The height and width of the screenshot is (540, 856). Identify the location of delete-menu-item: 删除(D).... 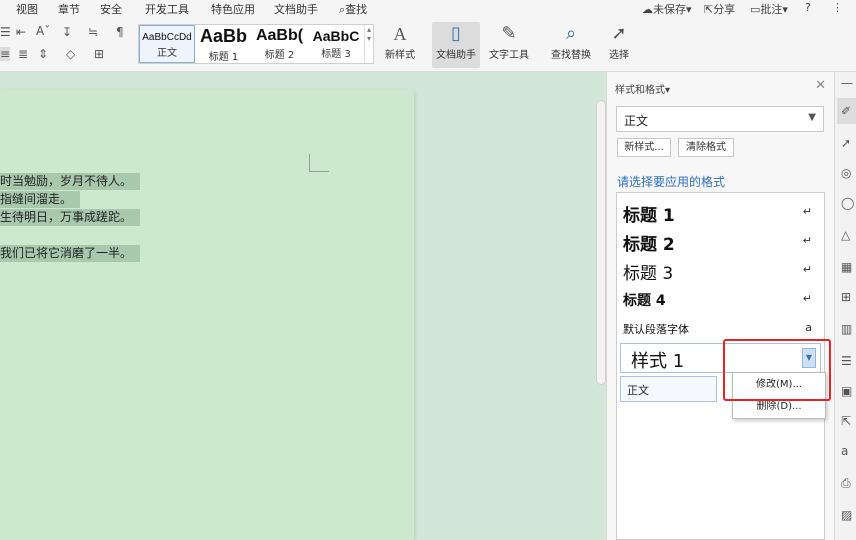
(779, 407).